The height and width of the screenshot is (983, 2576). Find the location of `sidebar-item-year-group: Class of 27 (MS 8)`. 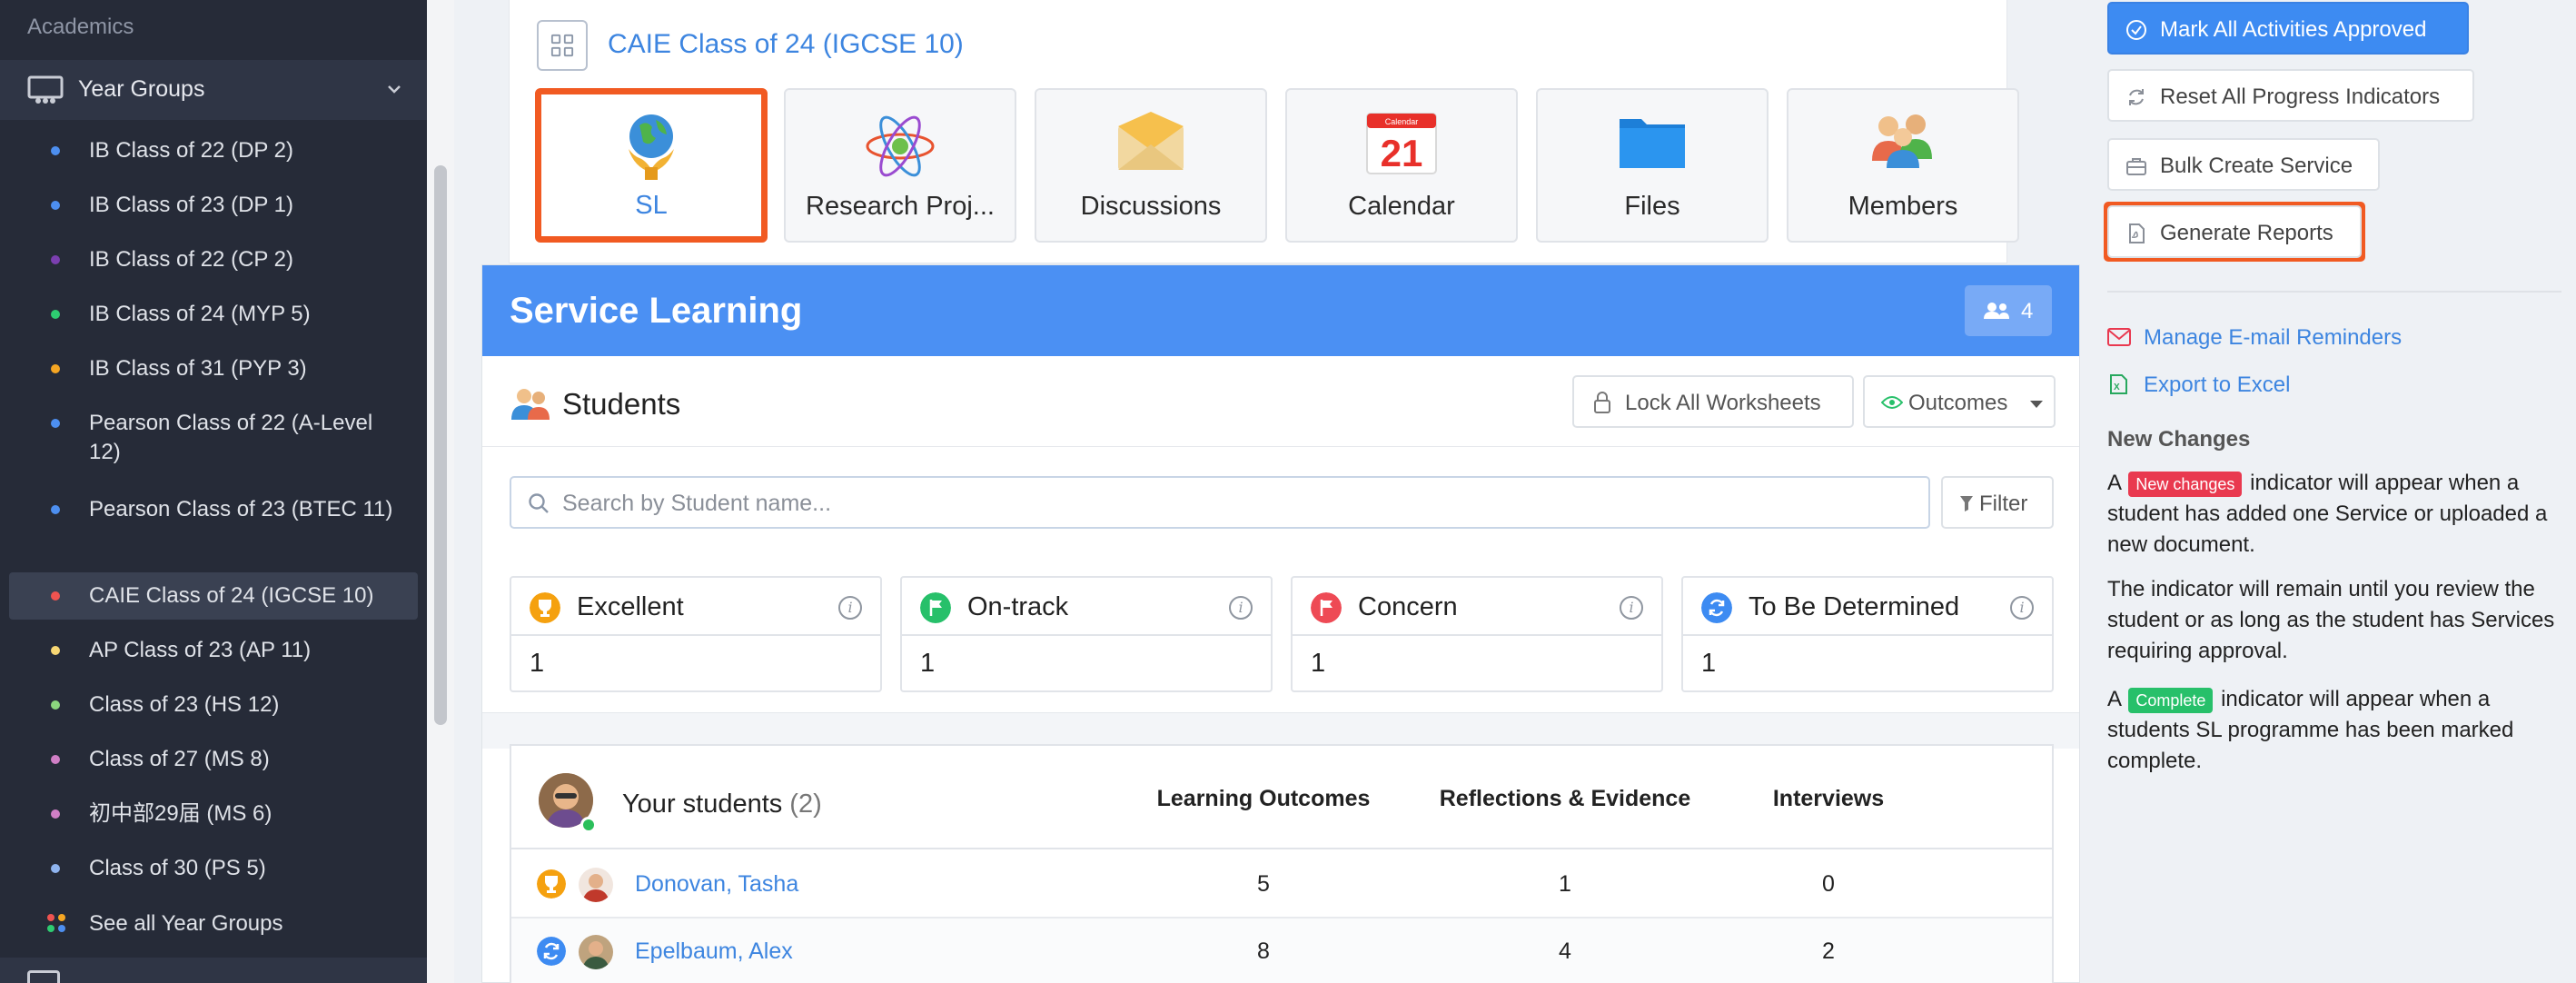

sidebar-item-year-group: Class of 27 (MS 8) is located at coordinates (213, 759).